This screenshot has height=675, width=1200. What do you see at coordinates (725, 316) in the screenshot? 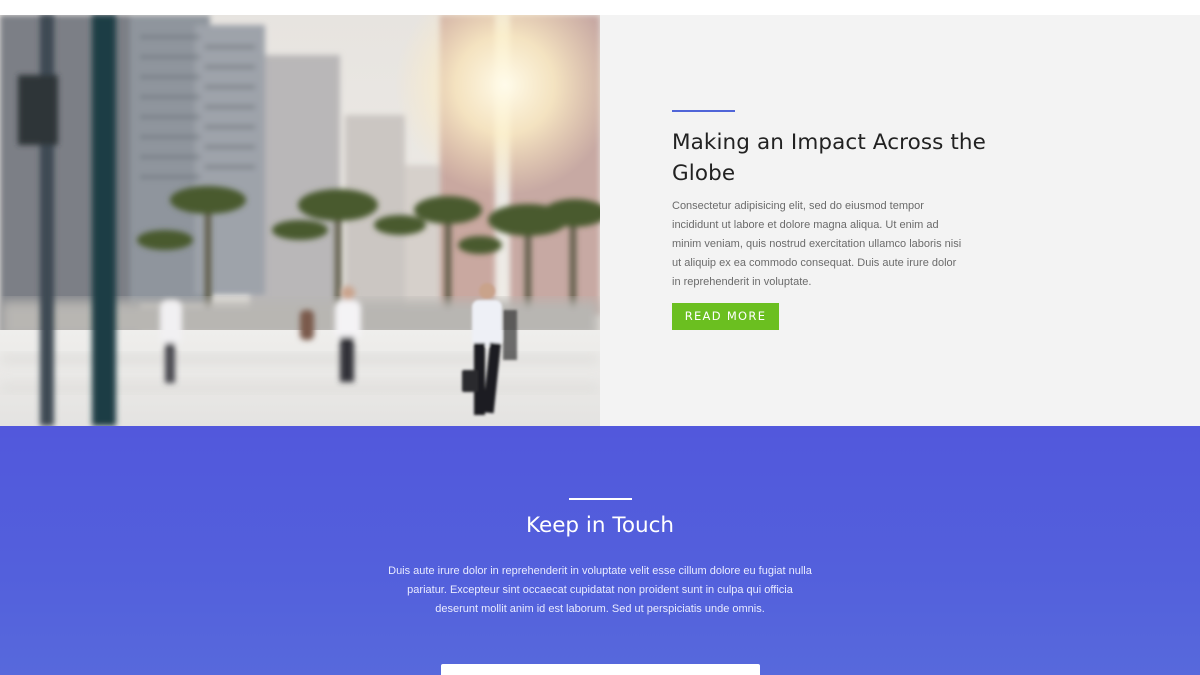
I see `read-more-button: READ MORE` at bounding box center [725, 316].